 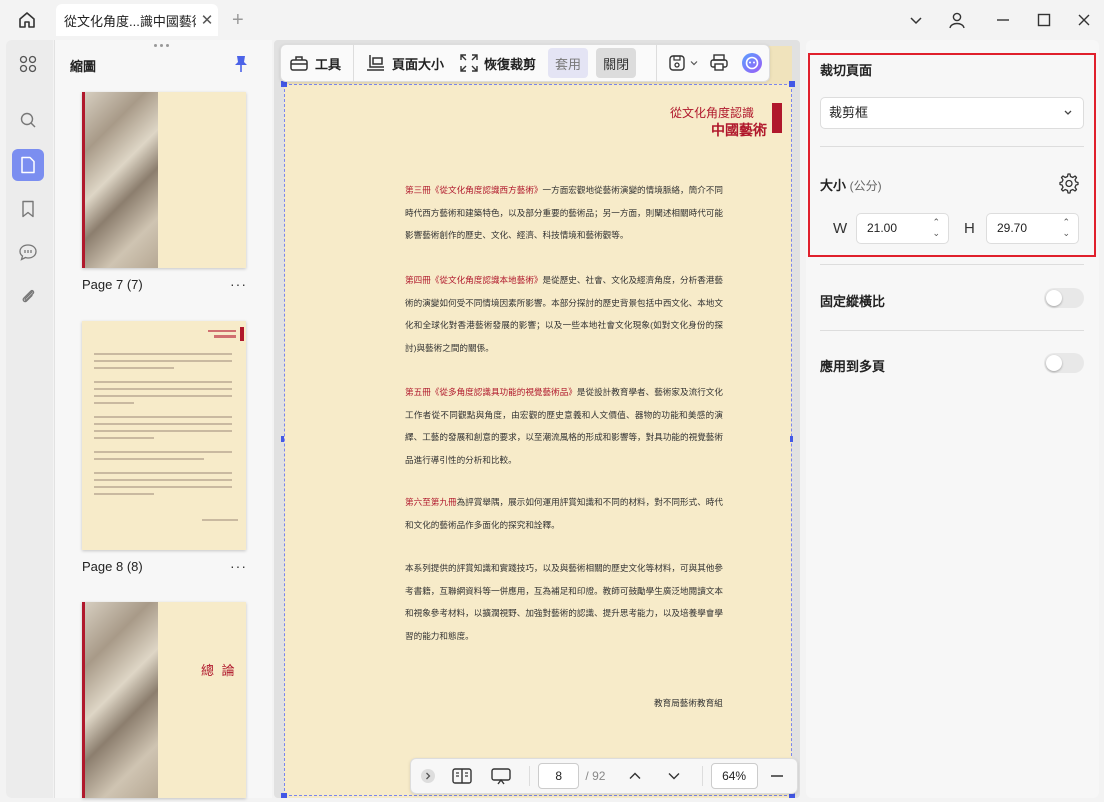 What do you see at coordinates (241, 66) in the screenshot?
I see `pin-icon` at bounding box center [241, 66].